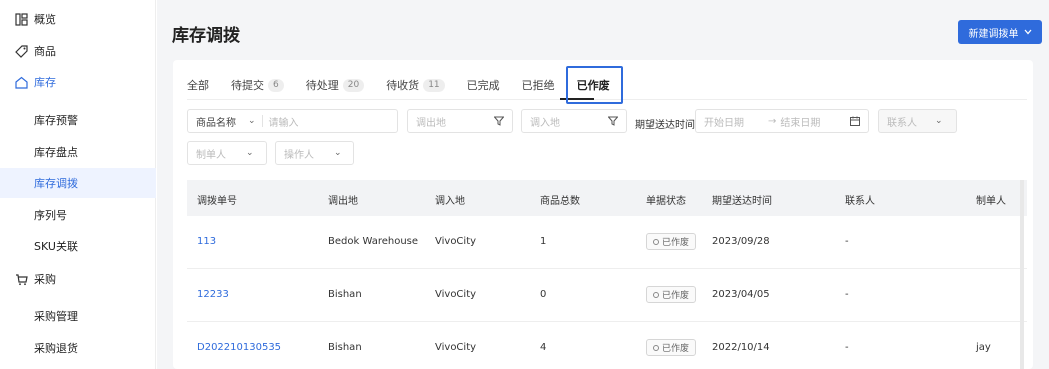 The width and height of the screenshot is (1049, 369). What do you see at coordinates (607, 198) in the screenshot?
I see `table-header: 调拨单号 调出地 调入地 商品总数 单据状态 期望送达时间 联系人 制单人` at bounding box center [607, 198].